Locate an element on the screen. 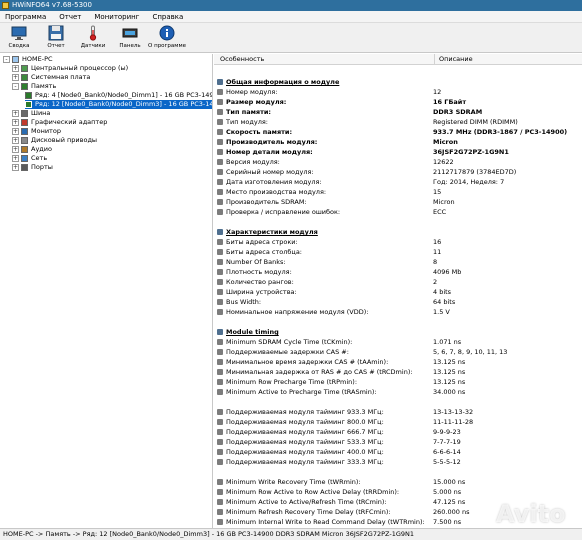 The image size is (582, 540). property-value: Год: 2014, Неделя: 7 is located at coordinates (469, 182).